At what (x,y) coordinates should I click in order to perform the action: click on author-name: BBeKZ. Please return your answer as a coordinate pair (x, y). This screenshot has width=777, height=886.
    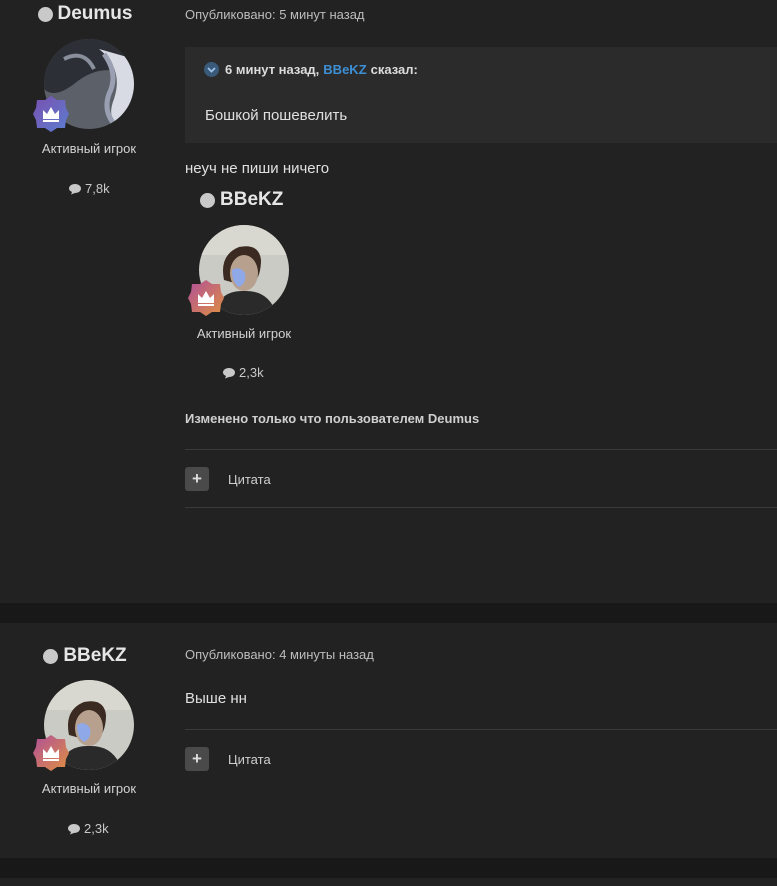
    Looking at the image, I should click on (85, 656).